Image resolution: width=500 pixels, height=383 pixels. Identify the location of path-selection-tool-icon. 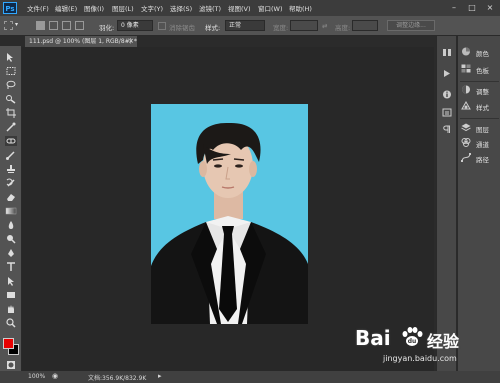
(11, 281).